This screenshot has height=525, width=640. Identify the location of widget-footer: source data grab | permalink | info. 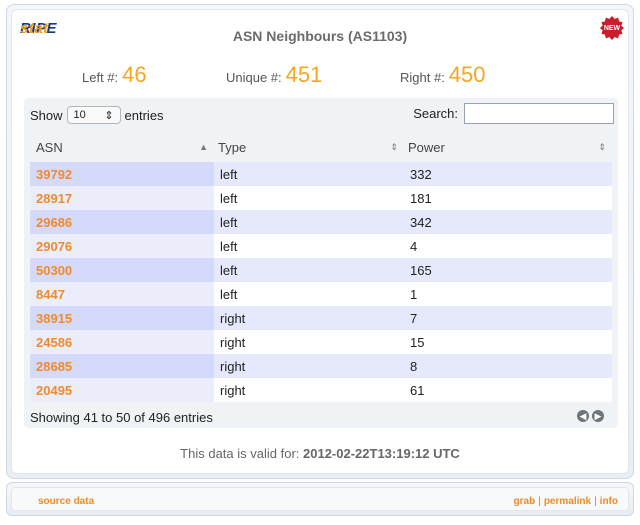
(320, 499).